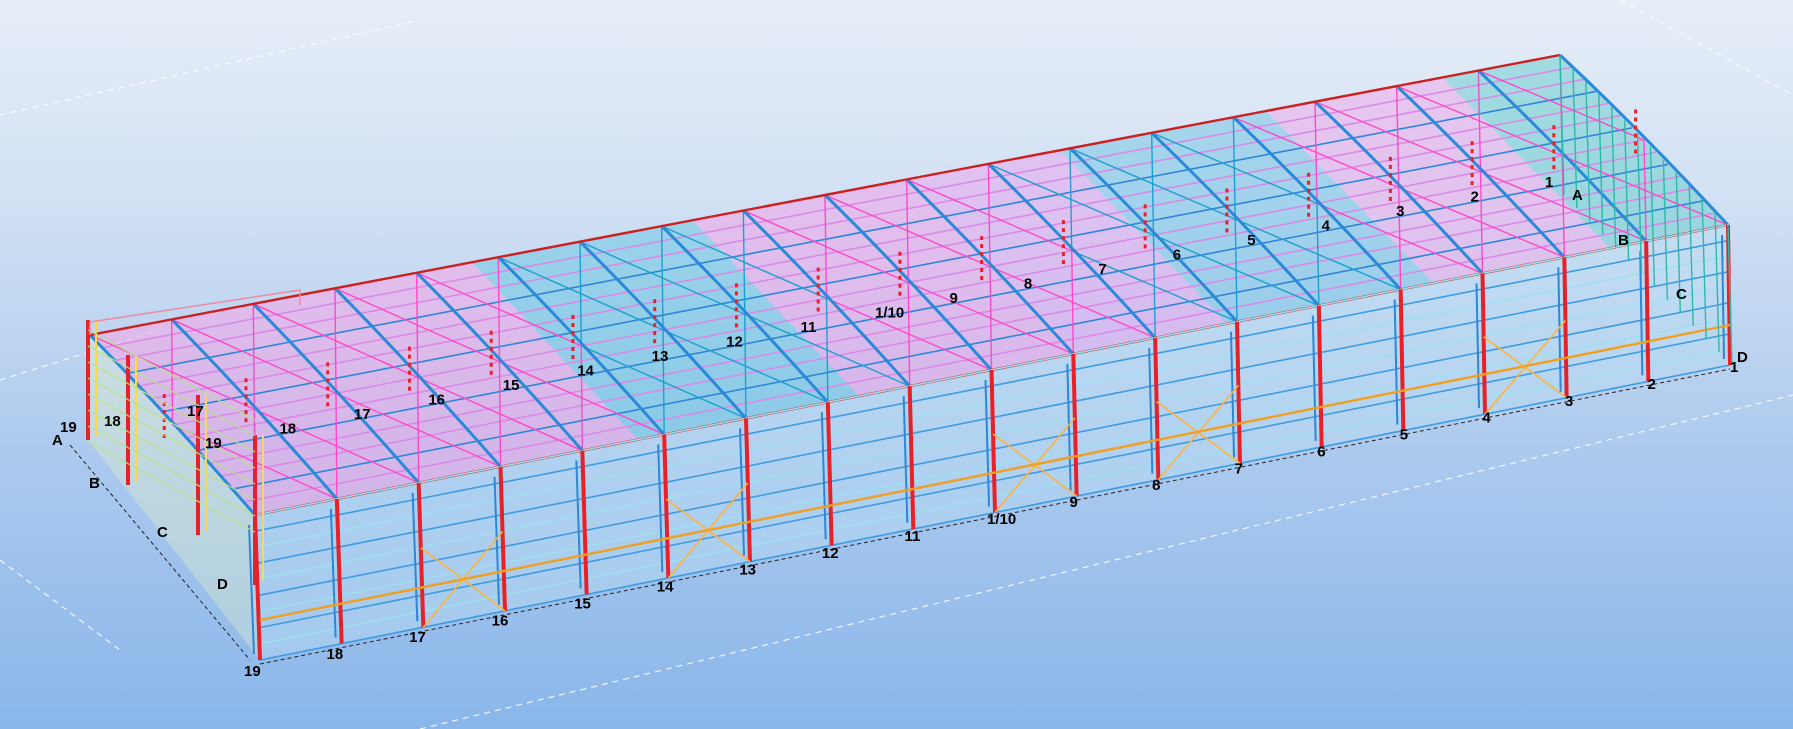 The width and height of the screenshot is (1793, 729). Describe the element at coordinates (287, 429) in the screenshot. I see `roof-grid-label-18: 18` at that location.